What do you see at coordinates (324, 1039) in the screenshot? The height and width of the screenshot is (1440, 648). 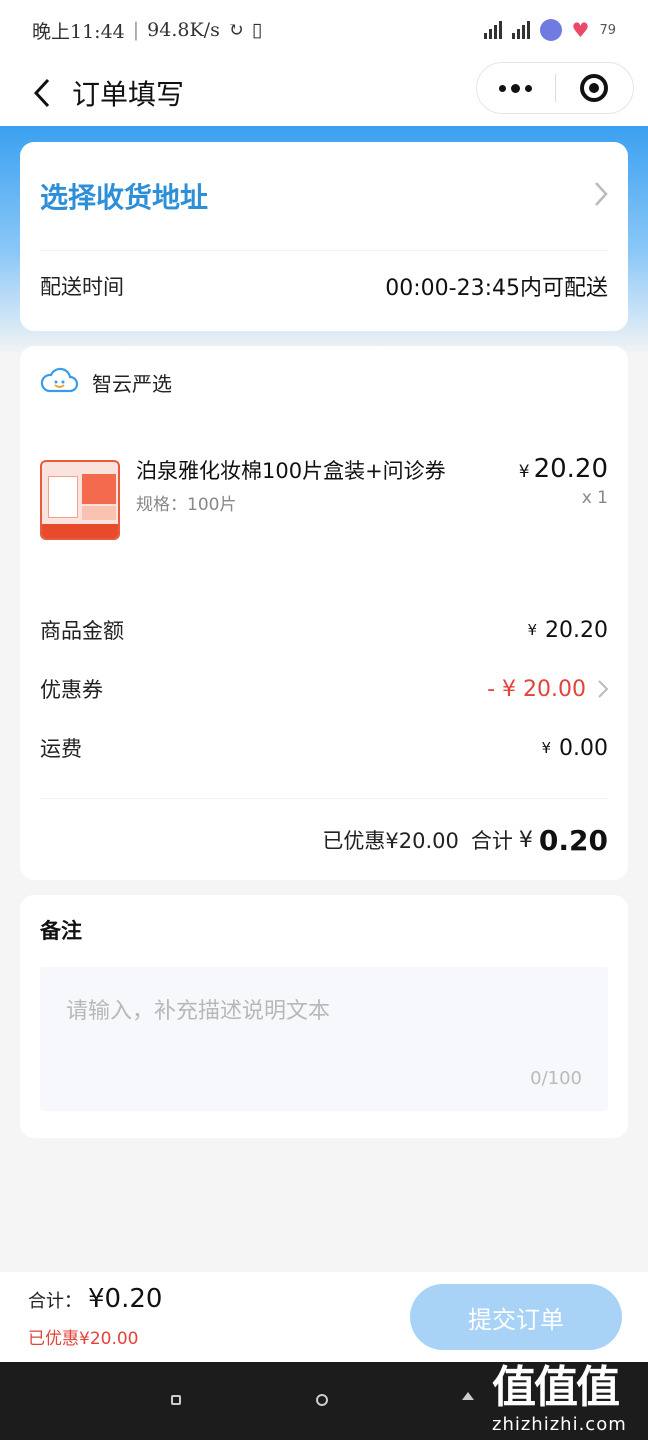 I see `note-input: 请输入，补充描述说明文本 0/100` at bounding box center [324, 1039].